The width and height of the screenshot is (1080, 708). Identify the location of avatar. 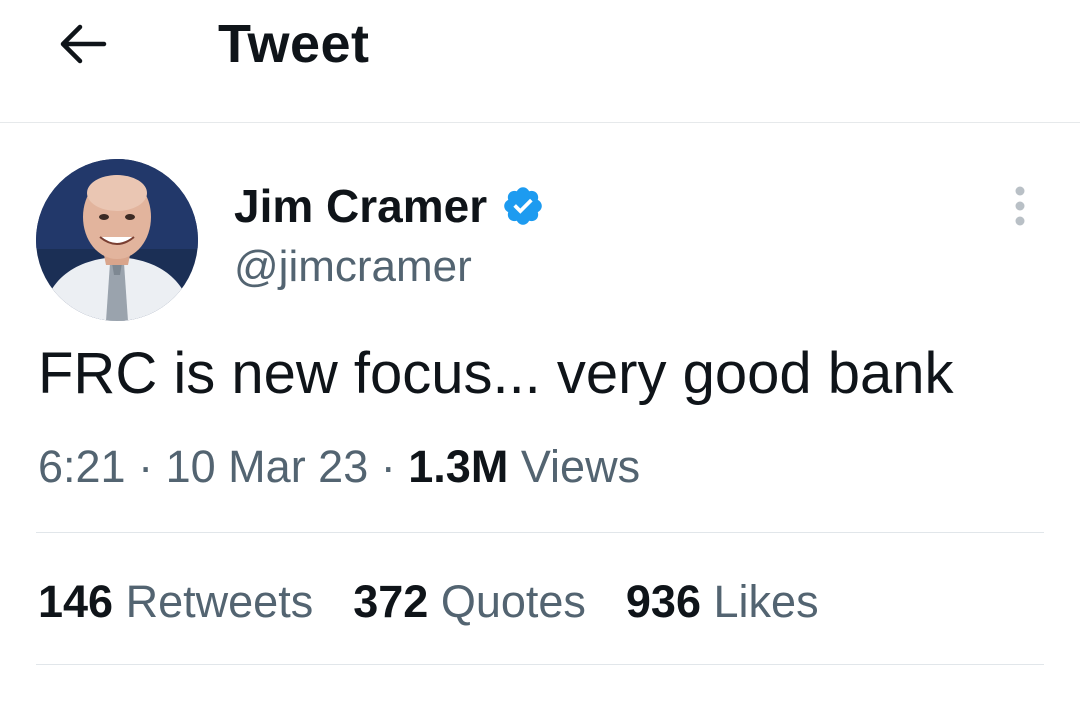
(117, 240).